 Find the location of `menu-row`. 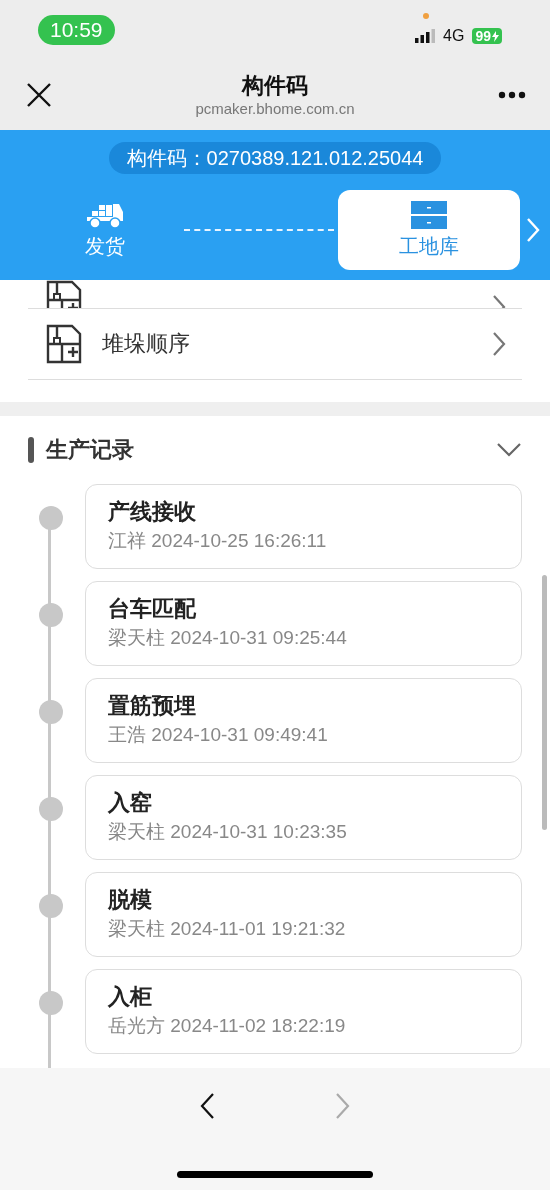

menu-row is located at coordinates (275, 294).